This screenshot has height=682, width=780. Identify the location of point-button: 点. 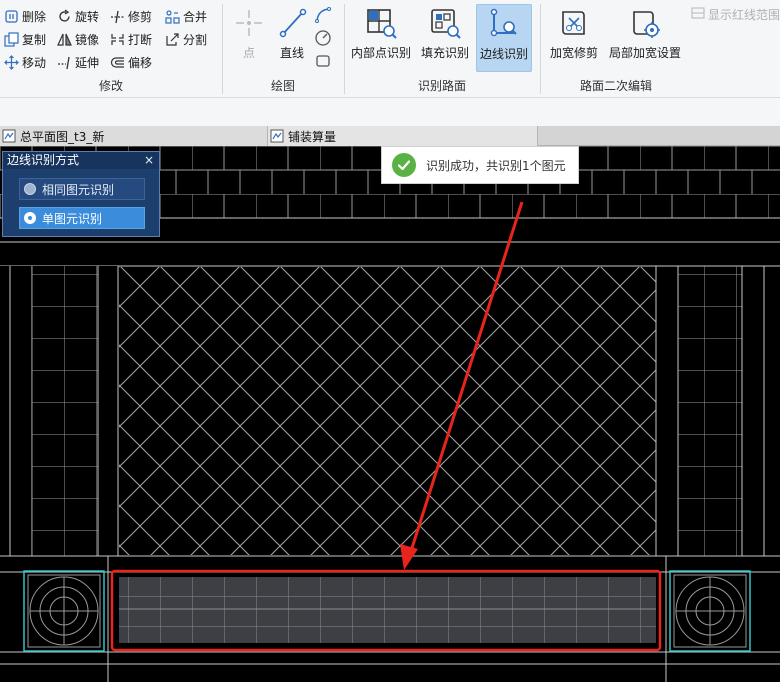
(249, 38).